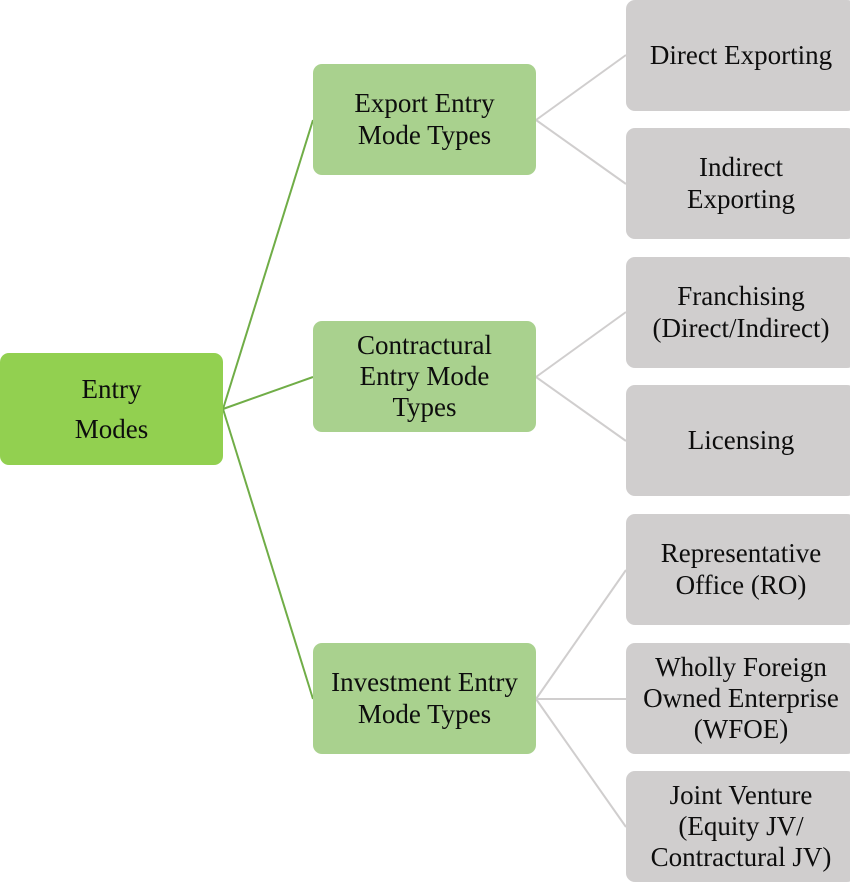 The image size is (850, 883). Describe the element at coordinates (581, 152) in the screenshot. I see `connector-export-to-indirect-exporting` at that location.